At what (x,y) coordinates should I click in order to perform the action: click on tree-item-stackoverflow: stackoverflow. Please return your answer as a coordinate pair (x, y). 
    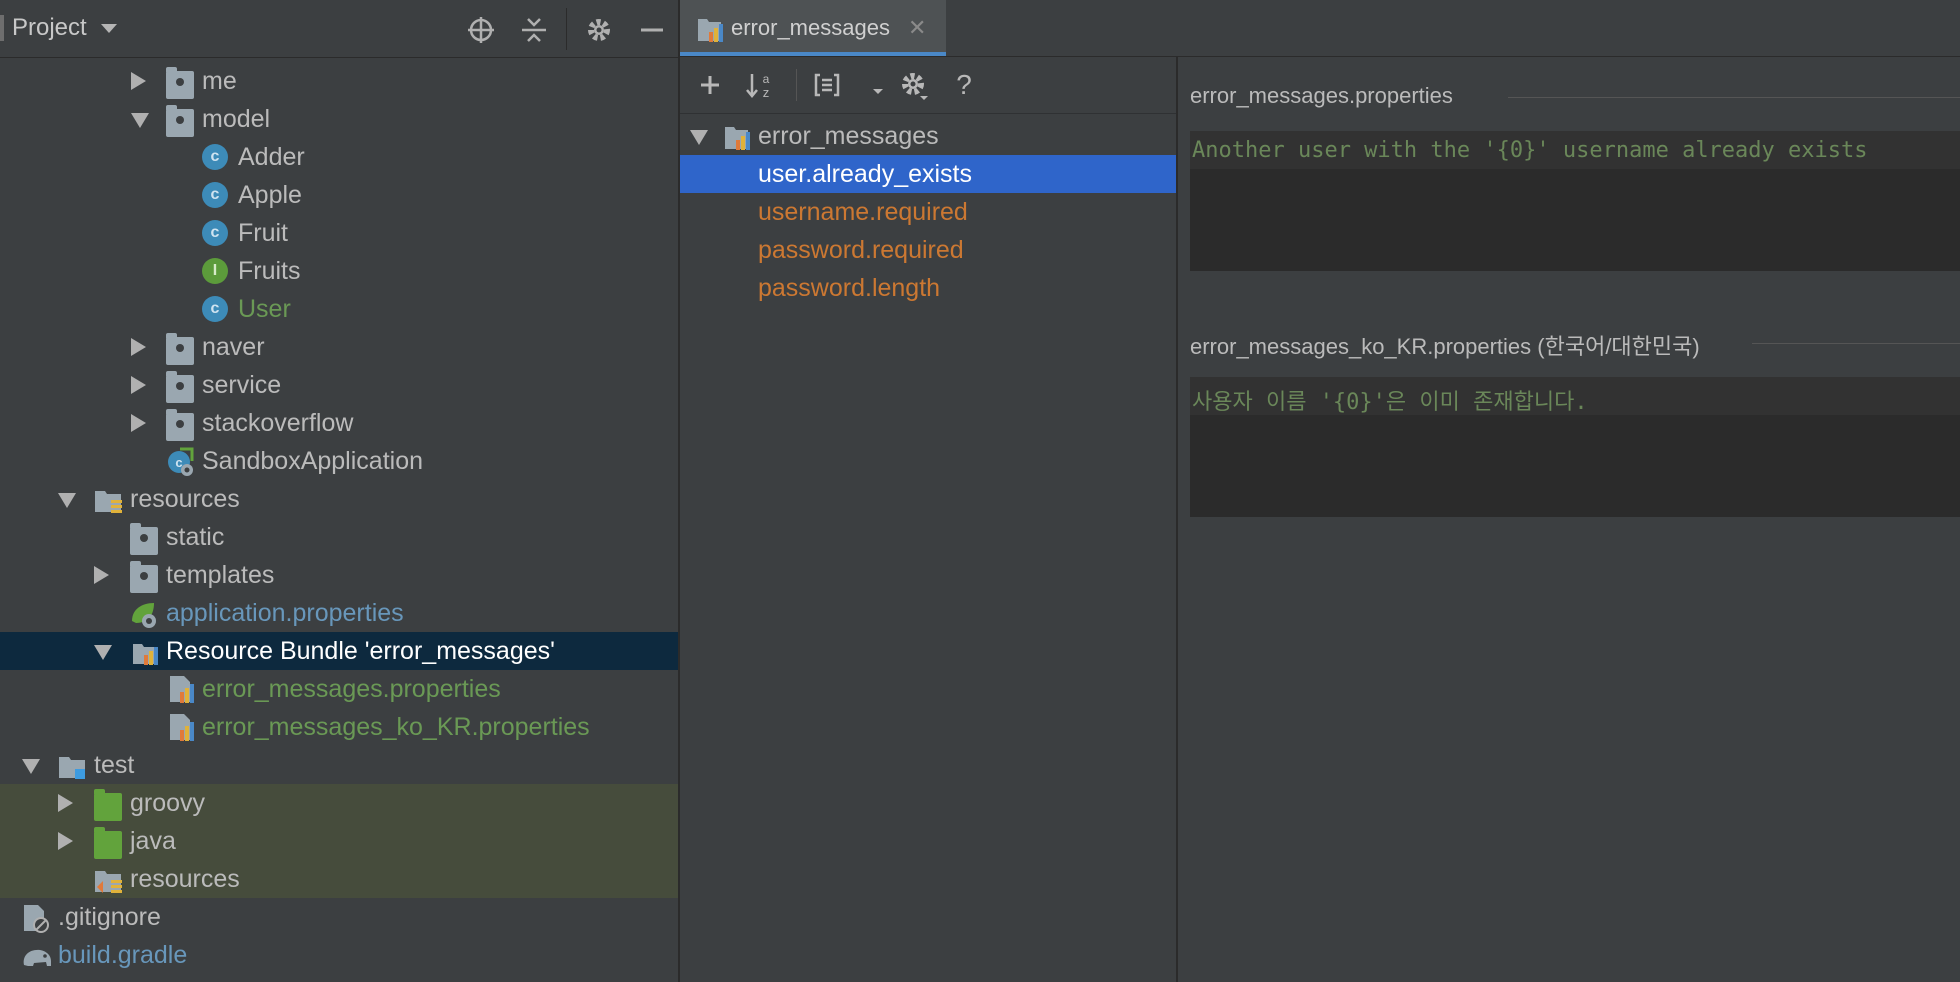
    Looking at the image, I should click on (339, 423).